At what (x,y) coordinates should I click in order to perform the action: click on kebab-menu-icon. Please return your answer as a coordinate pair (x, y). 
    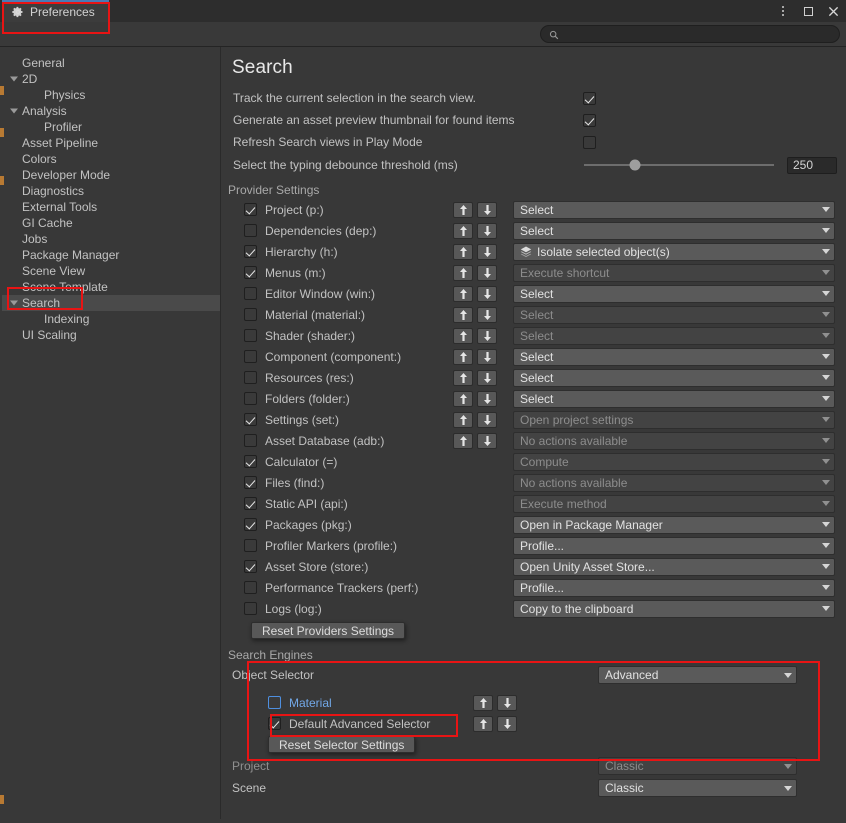
    Looking at the image, I should click on (783, 11).